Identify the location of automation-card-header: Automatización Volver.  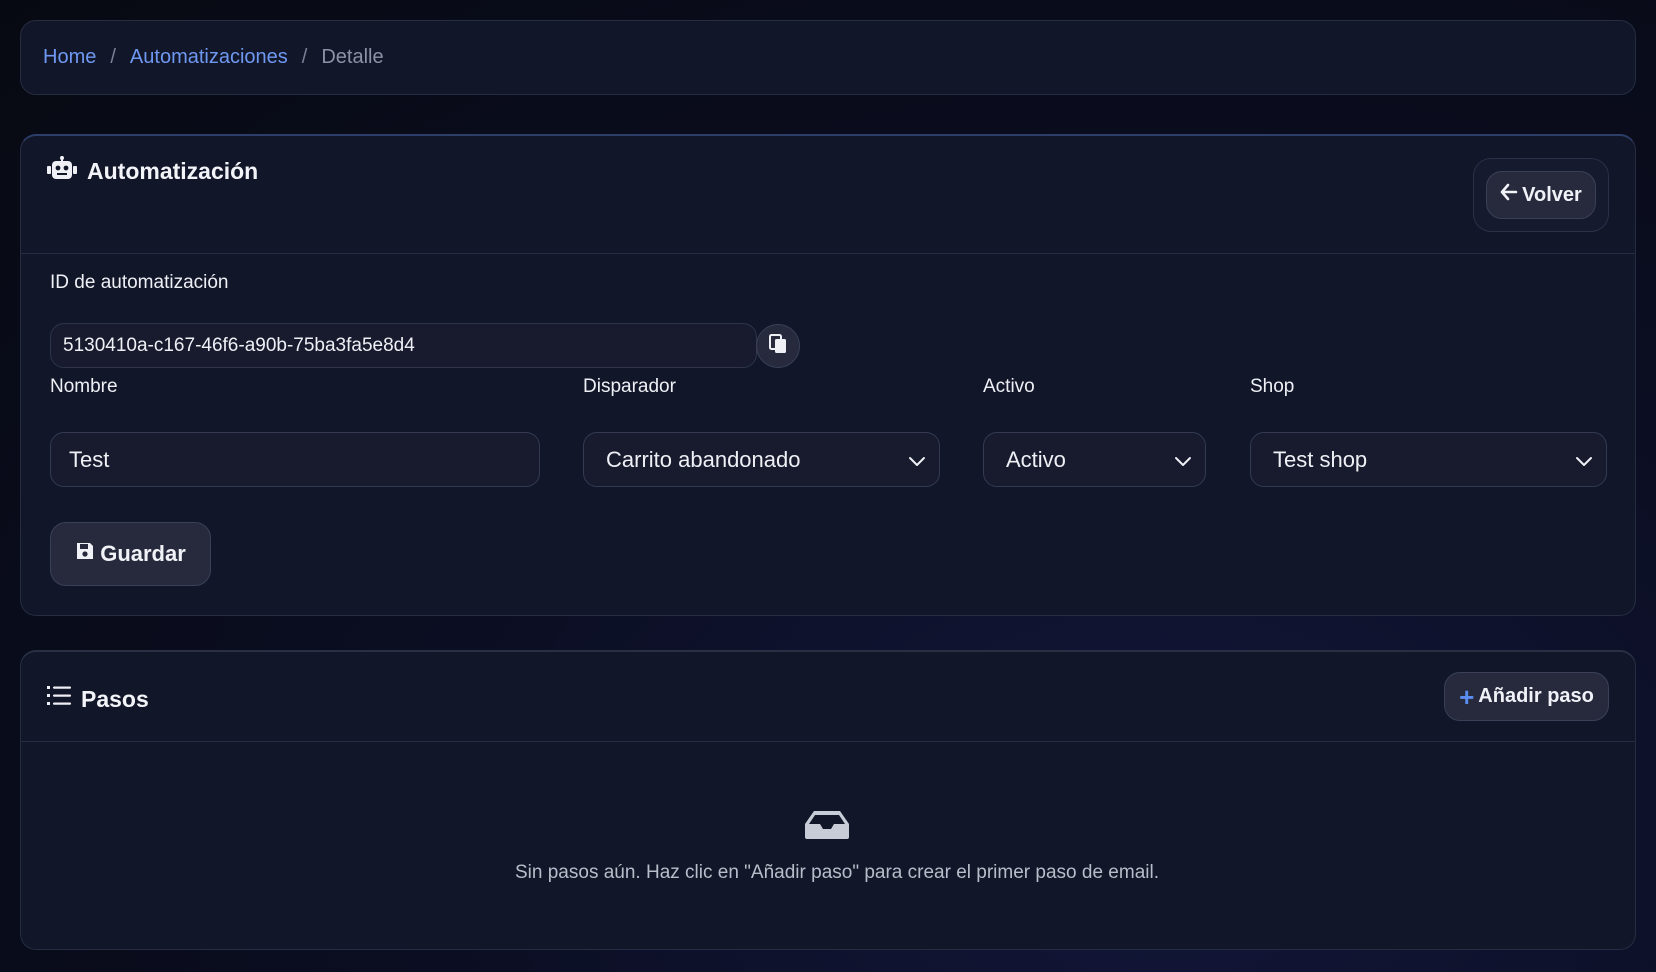
(828, 195).